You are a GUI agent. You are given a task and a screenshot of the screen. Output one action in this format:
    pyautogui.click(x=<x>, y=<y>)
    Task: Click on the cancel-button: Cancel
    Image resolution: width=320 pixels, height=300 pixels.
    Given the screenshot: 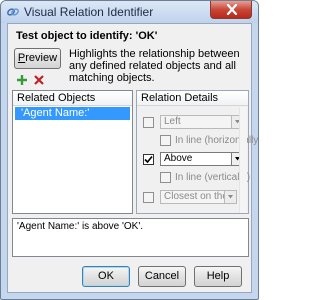 What is the action you would take?
    pyautogui.click(x=162, y=276)
    